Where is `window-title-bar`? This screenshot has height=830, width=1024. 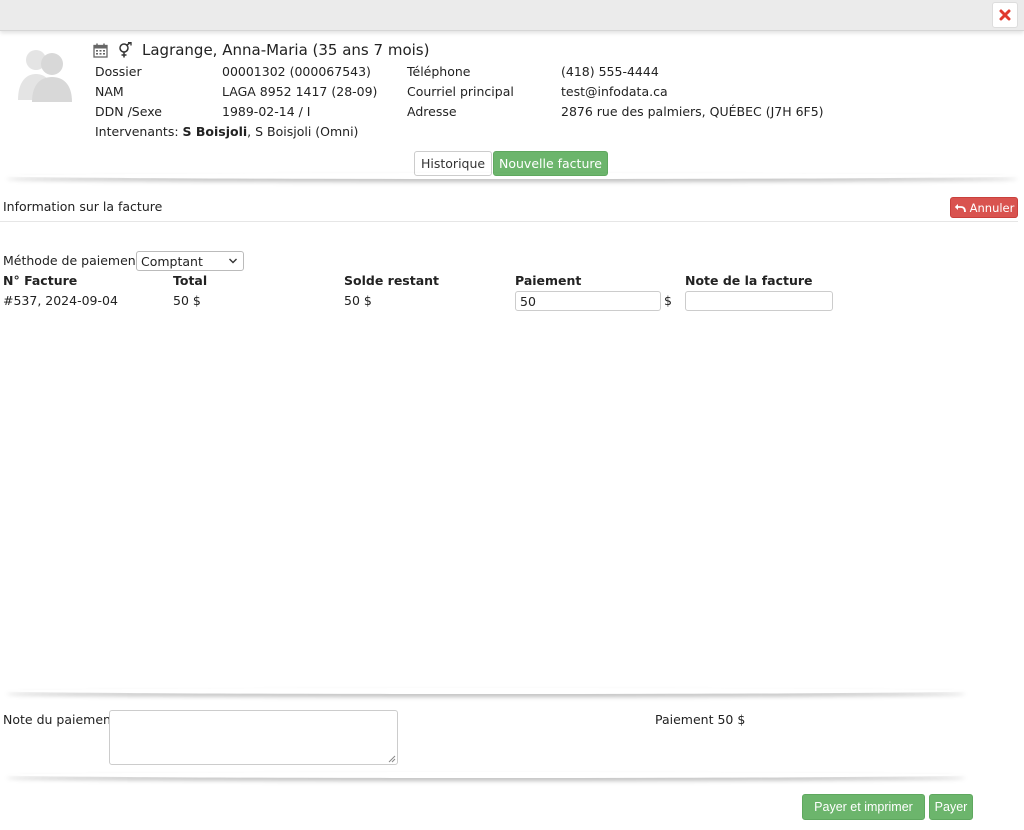 window-title-bar is located at coordinates (512, 15).